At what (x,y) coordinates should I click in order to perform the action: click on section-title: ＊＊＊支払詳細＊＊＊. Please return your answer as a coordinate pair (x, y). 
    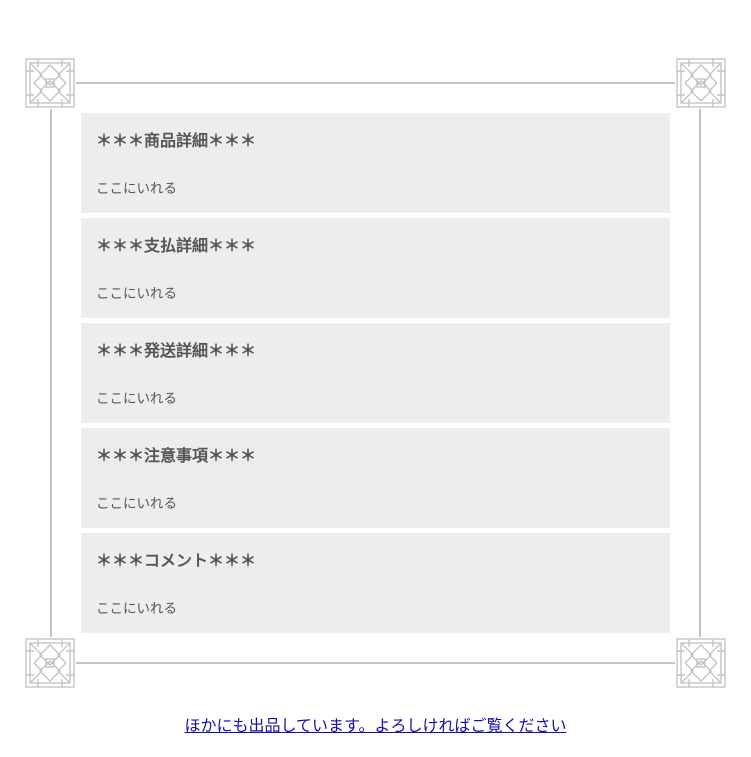
    Looking at the image, I should click on (176, 245).